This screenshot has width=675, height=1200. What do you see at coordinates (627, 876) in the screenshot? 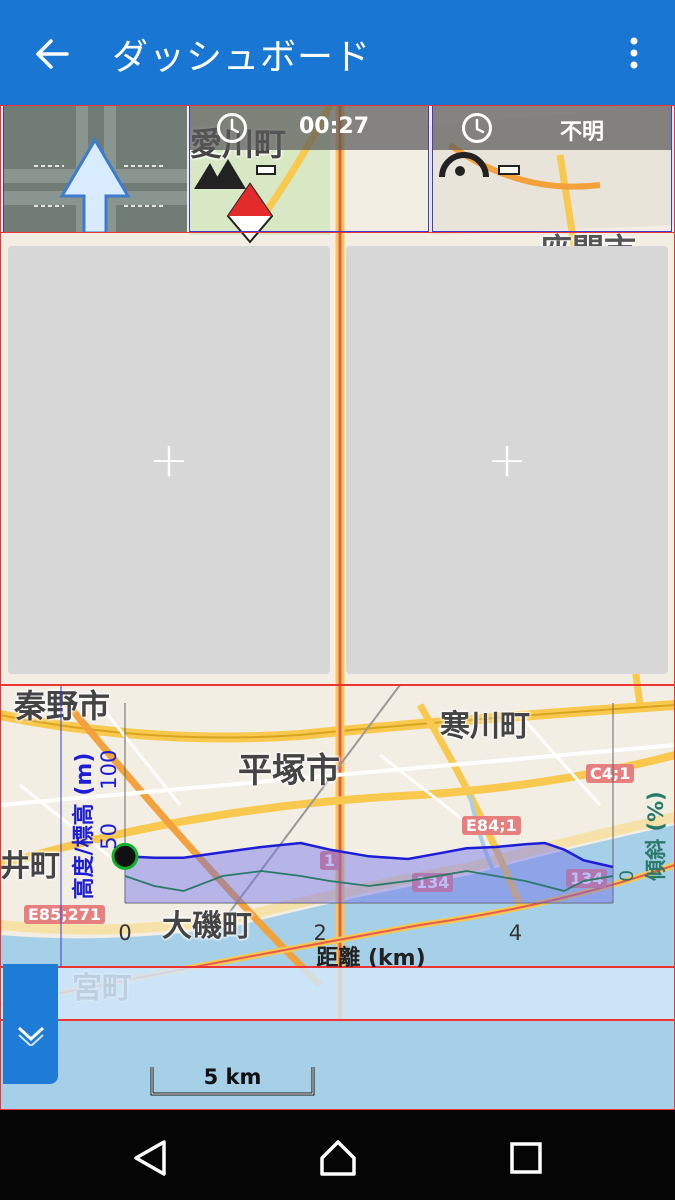
I see `right-tick-label: 0` at bounding box center [627, 876].